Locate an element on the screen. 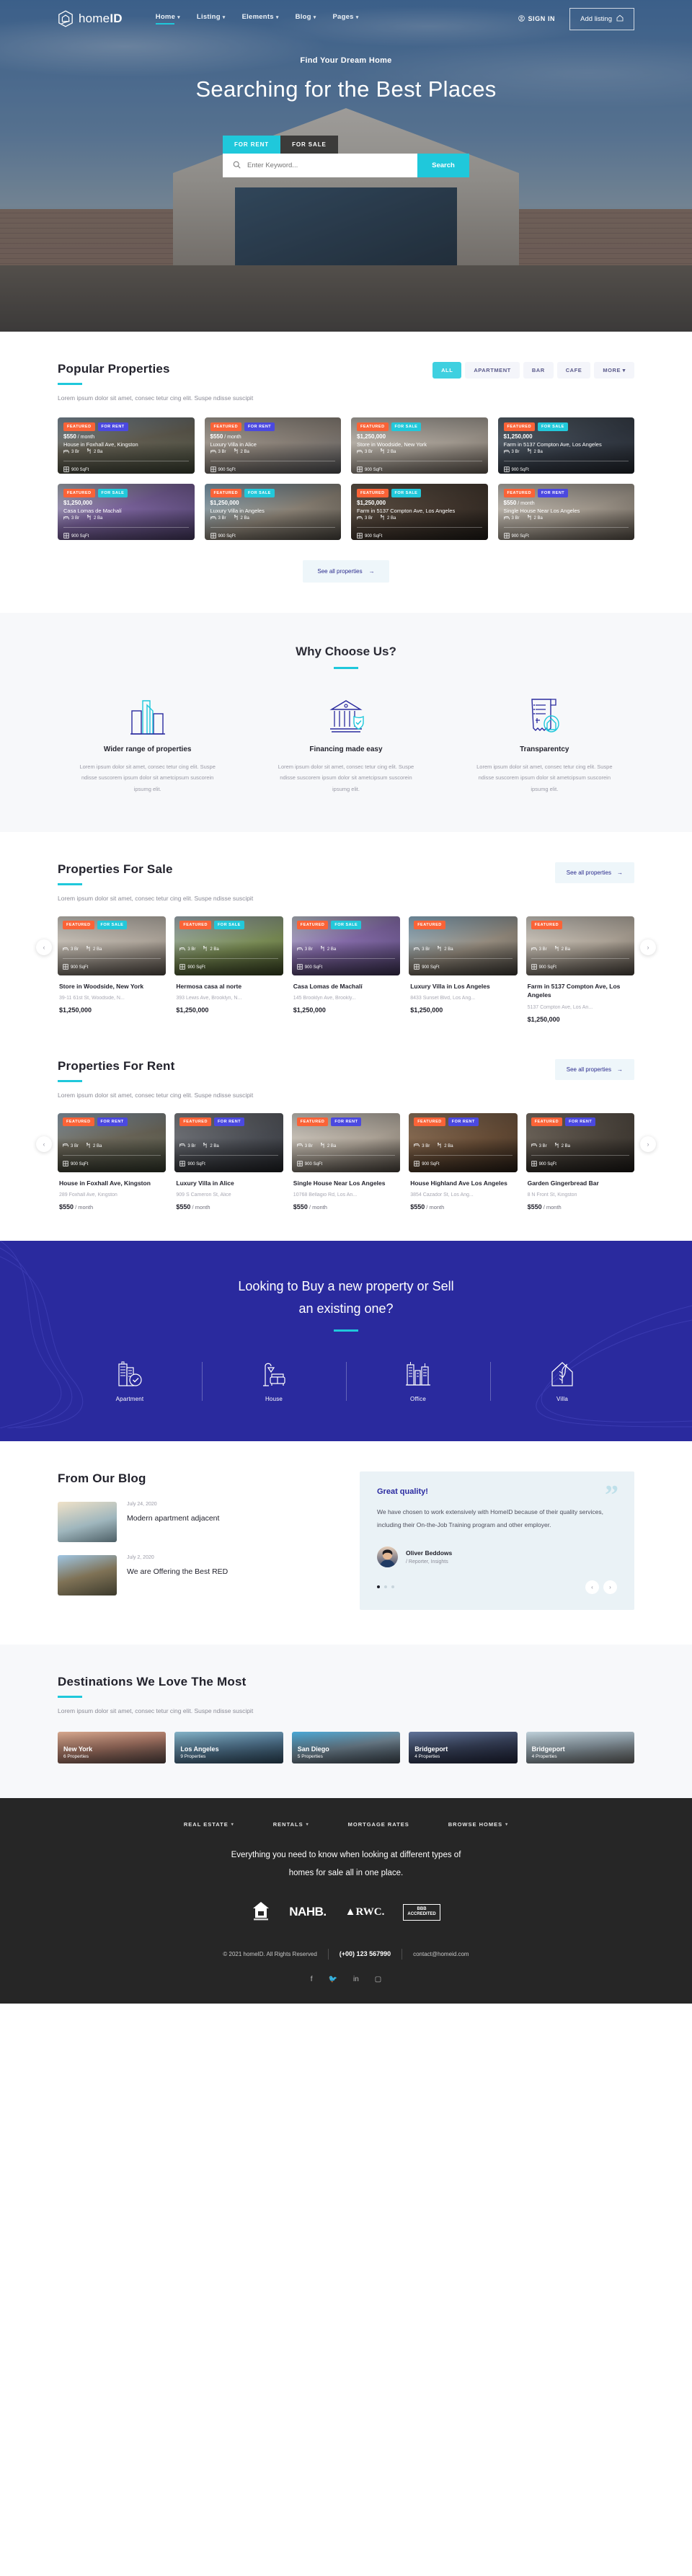 The image size is (692, 2576). filter-cafe: CAFE is located at coordinates (573, 370).